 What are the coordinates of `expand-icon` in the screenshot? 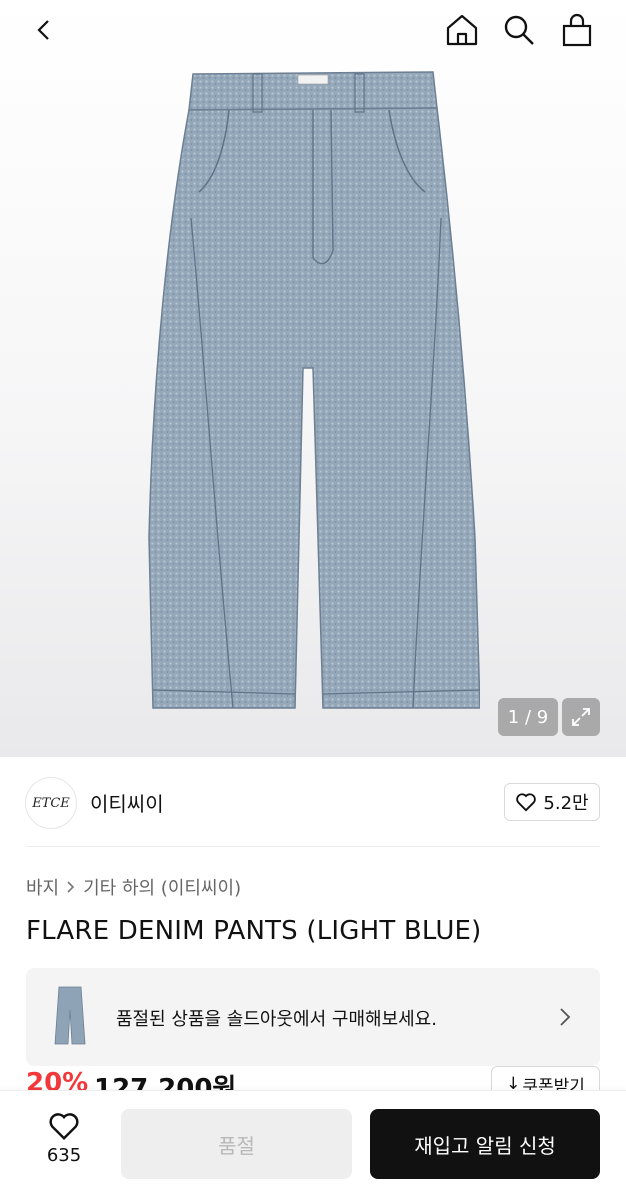 It's located at (581, 717).